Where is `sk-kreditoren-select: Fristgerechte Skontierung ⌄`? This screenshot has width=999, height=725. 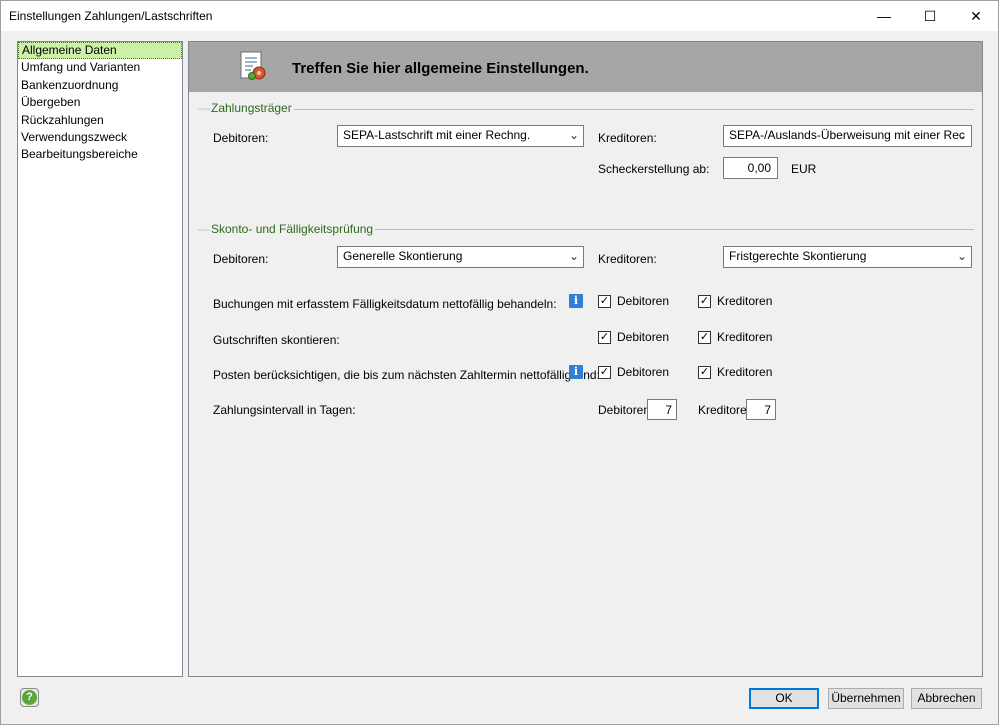
sk-kreditoren-select: Fristgerechte Skontierung ⌄ is located at coordinates (847, 257).